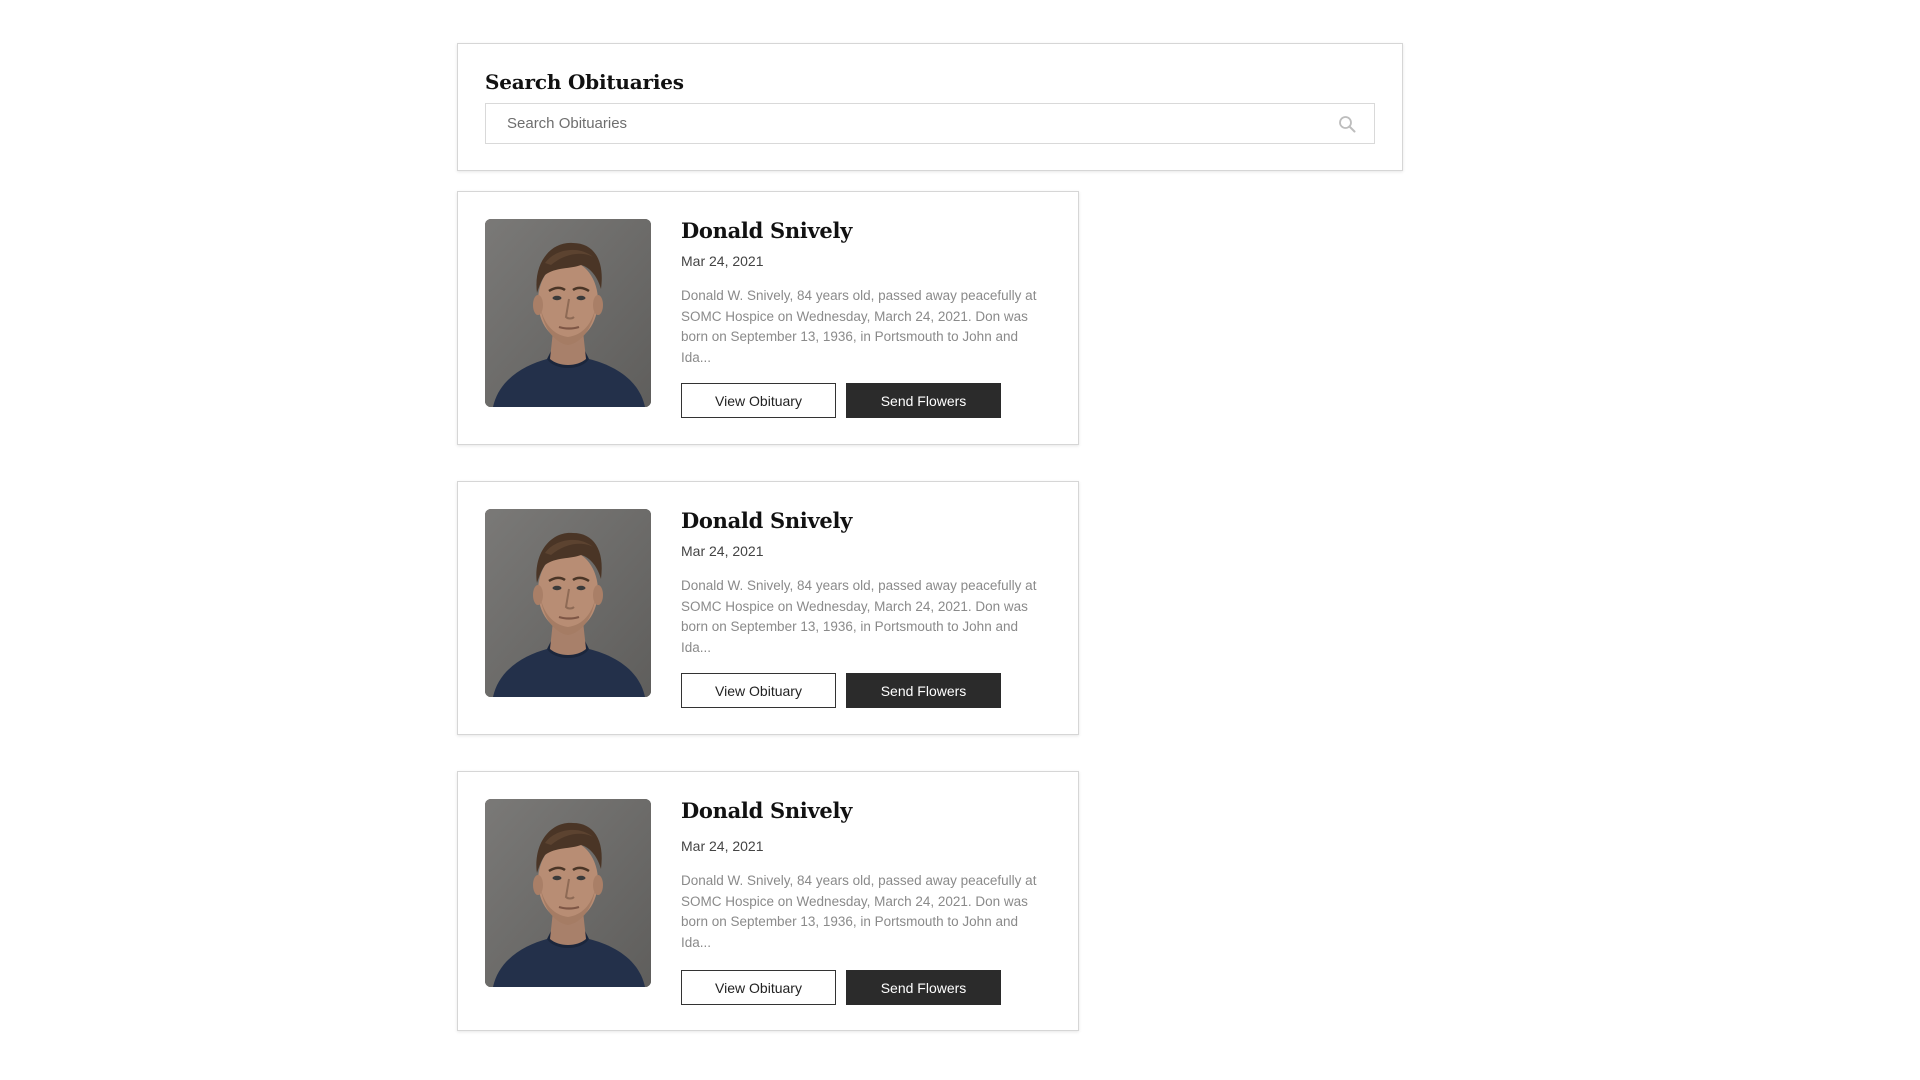 Image resolution: width=1920 pixels, height=1080 pixels. What do you see at coordinates (1347, 124) in the screenshot?
I see `search-icon` at bounding box center [1347, 124].